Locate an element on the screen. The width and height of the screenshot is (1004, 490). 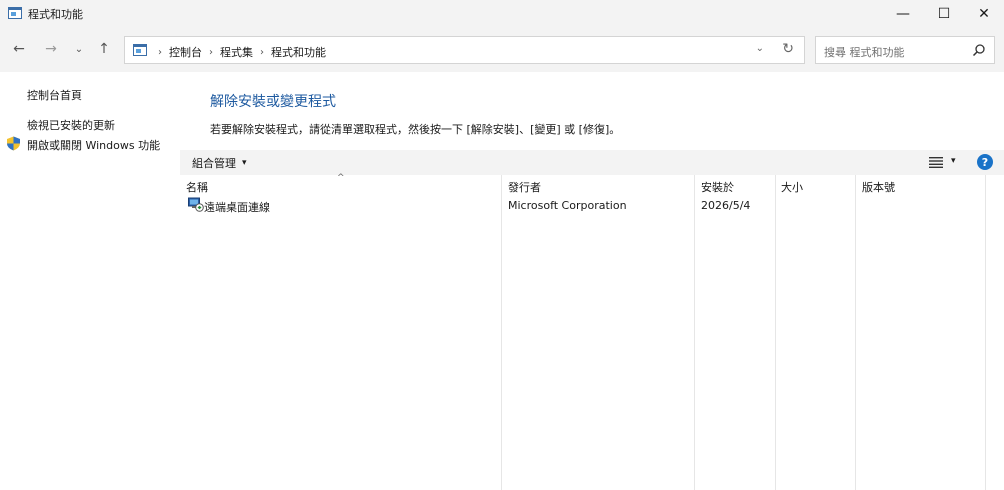
forward-button: → is located at coordinates (51, 49).